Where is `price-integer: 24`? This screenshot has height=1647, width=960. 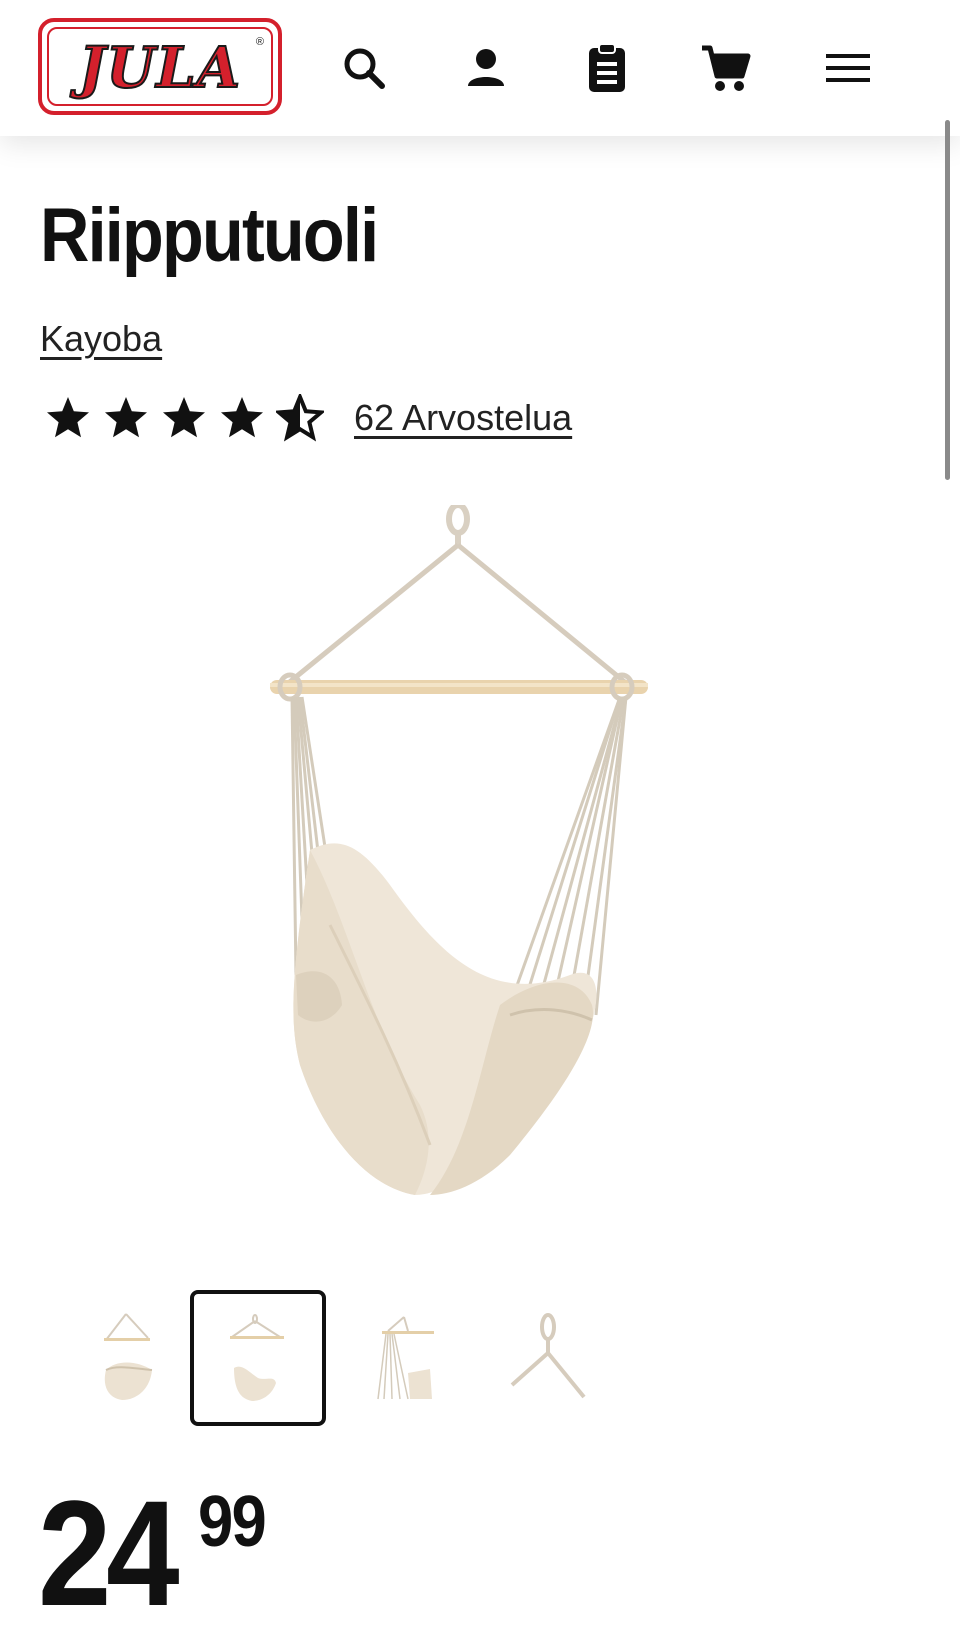
price-integer: 24 is located at coordinates (109, 1553).